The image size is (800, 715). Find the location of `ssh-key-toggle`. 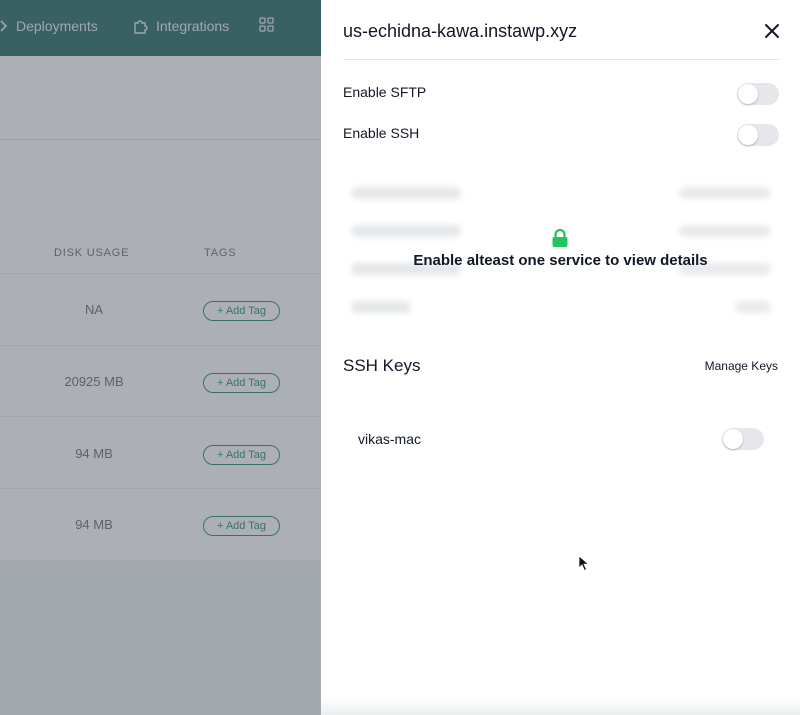

ssh-key-toggle is located at coordinates (743, 439).